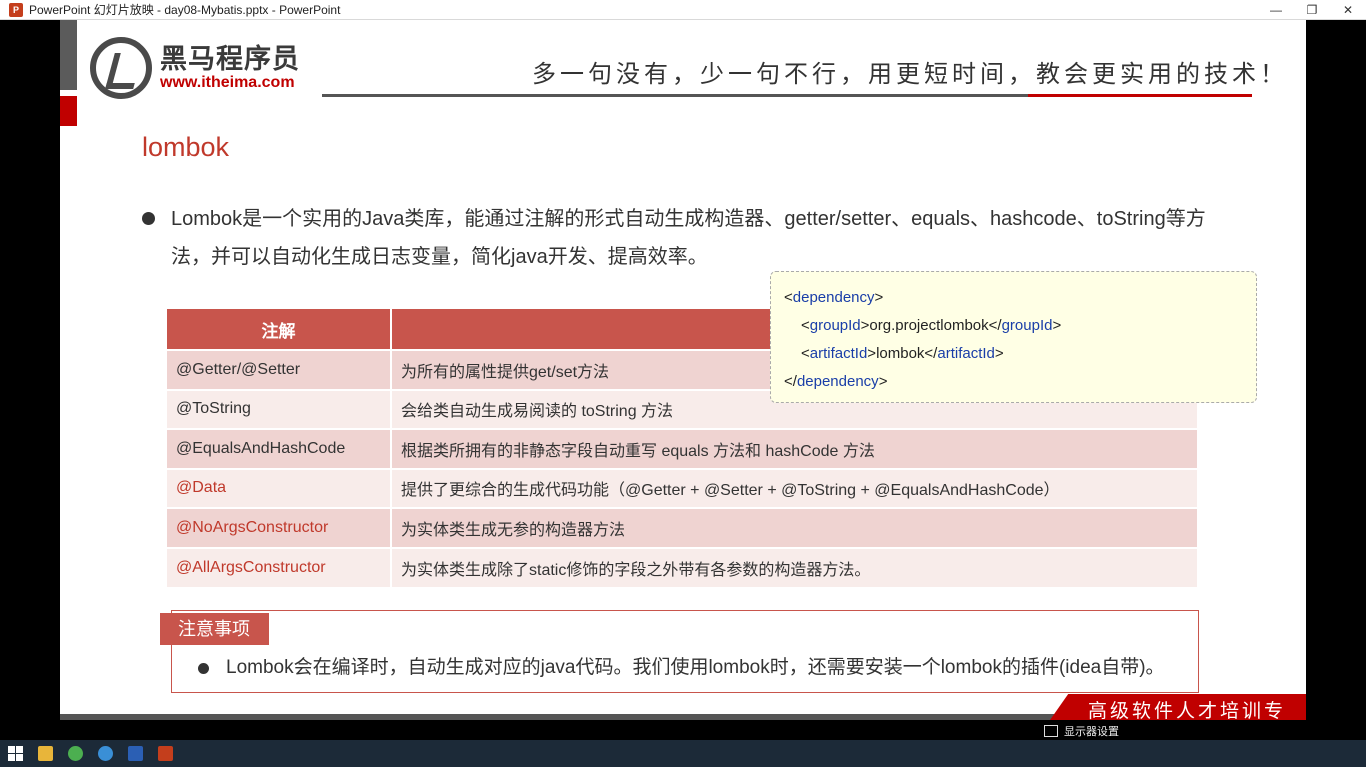 The height and width of the screenshot is (767, 1366). What do you see at coordinates (1051, 731) in the screenshot?
I see `display-settings-icon` at bounding box center [1051, 731].